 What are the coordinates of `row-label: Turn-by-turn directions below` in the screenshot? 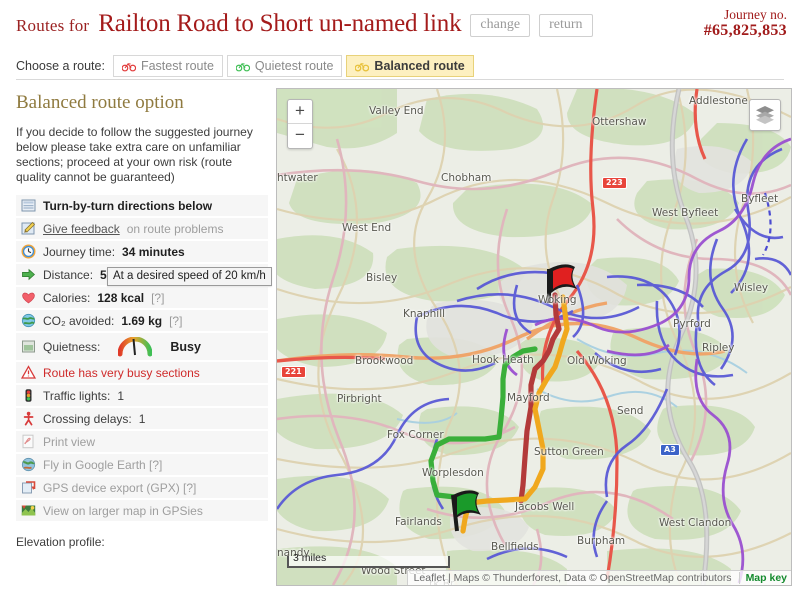 It's located at (128, 205).